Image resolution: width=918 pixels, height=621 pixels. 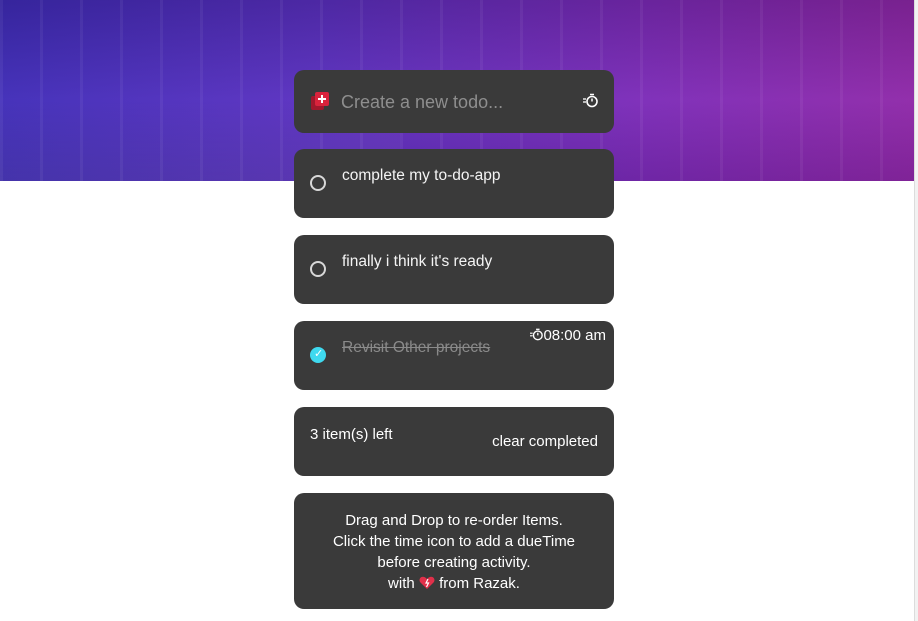 What do you see at coordinates (545, 441) in the screenshot?
I see `clear-completed-button: clear completed` at bounding box center [545, 441].